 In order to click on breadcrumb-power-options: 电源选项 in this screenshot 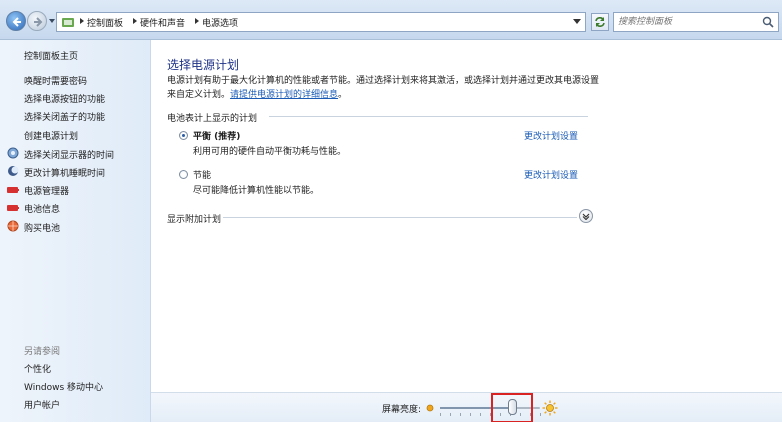, I will do `click(220, 22)`.